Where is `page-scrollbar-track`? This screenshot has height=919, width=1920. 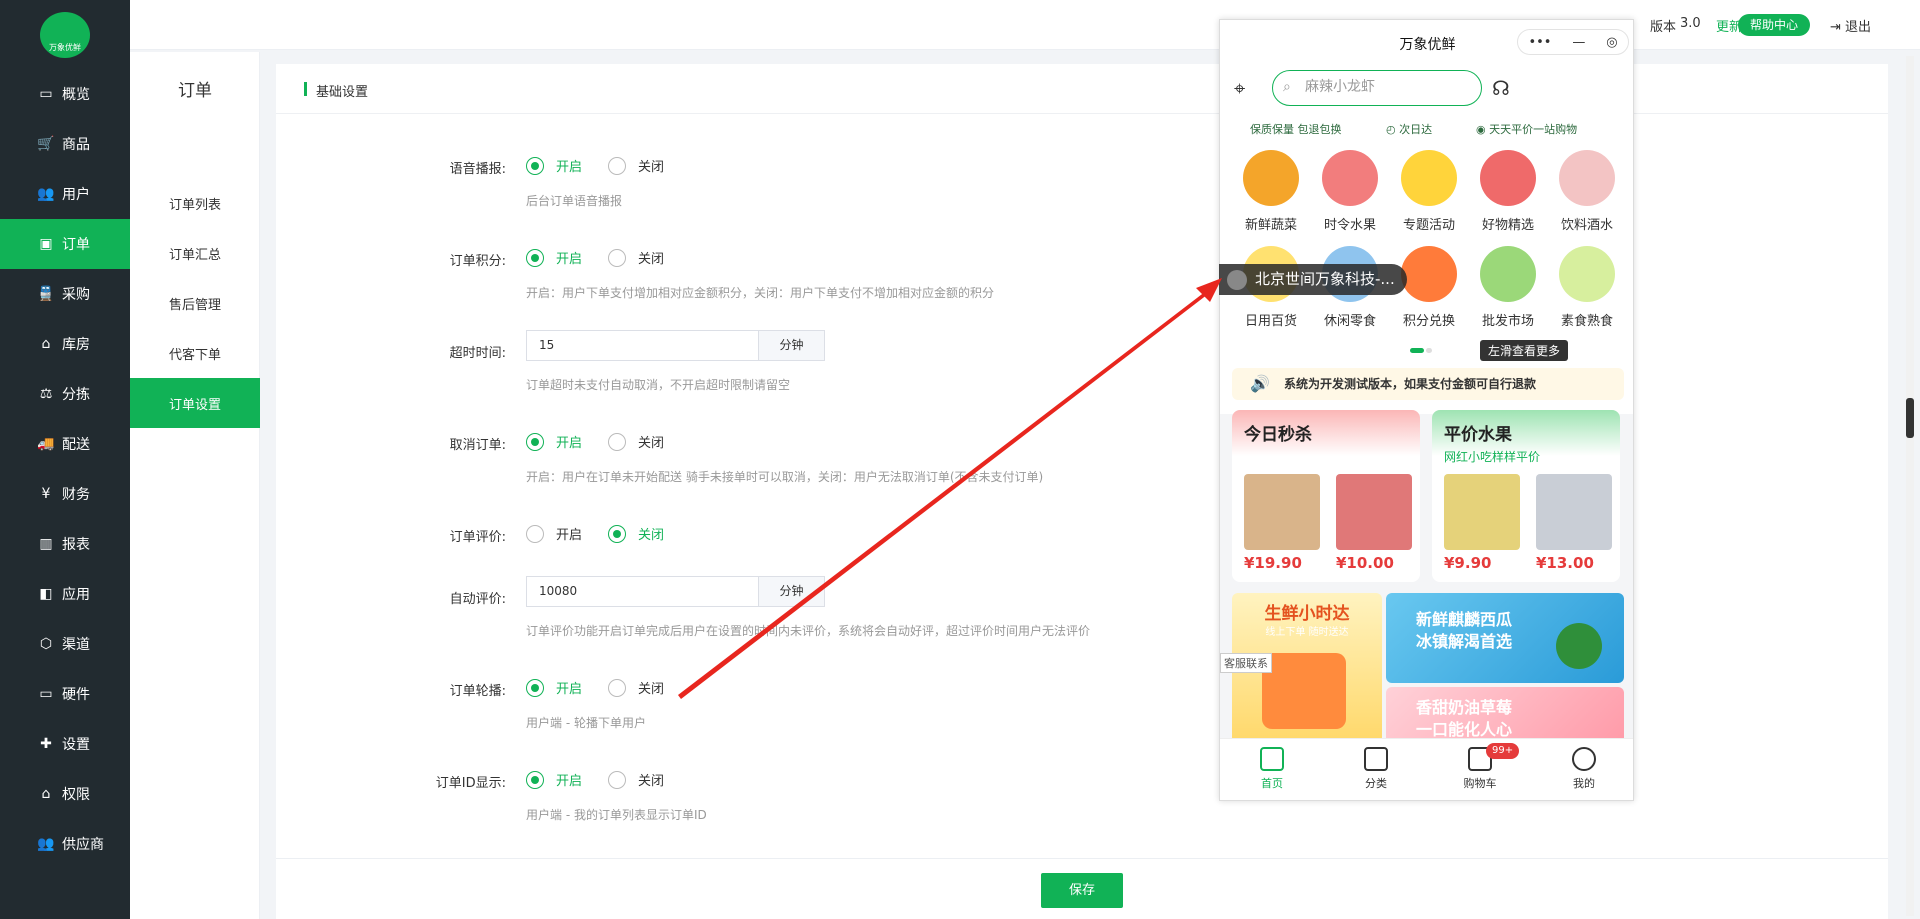
page-scrollbar-track is located at coordinates (1910, 486).